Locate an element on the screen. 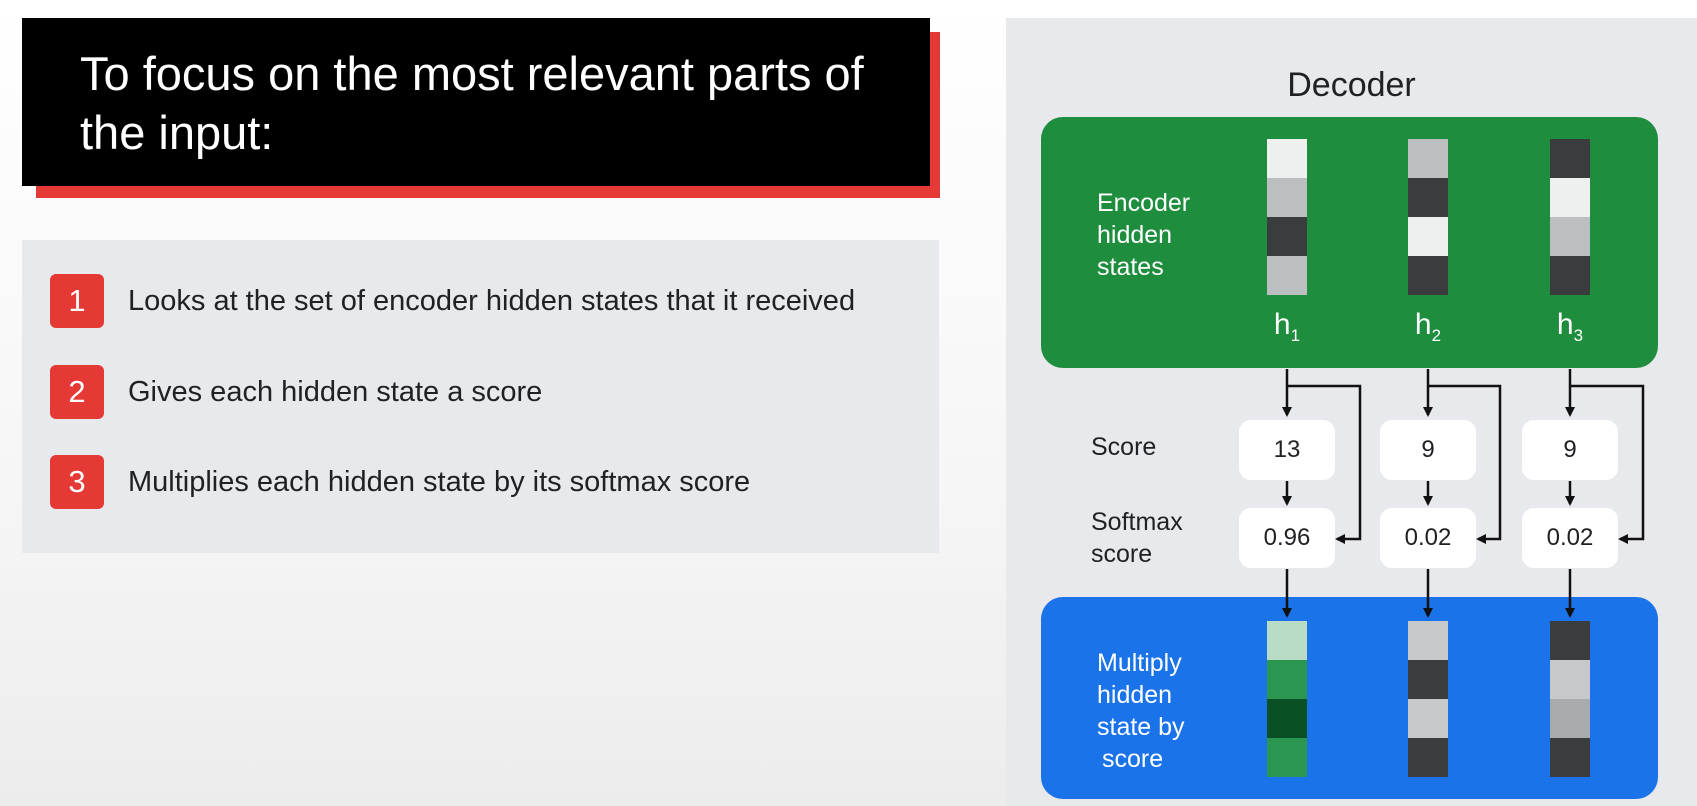  step-2: 2 Gives each hidden state a score is located at coordinates (296, 392).